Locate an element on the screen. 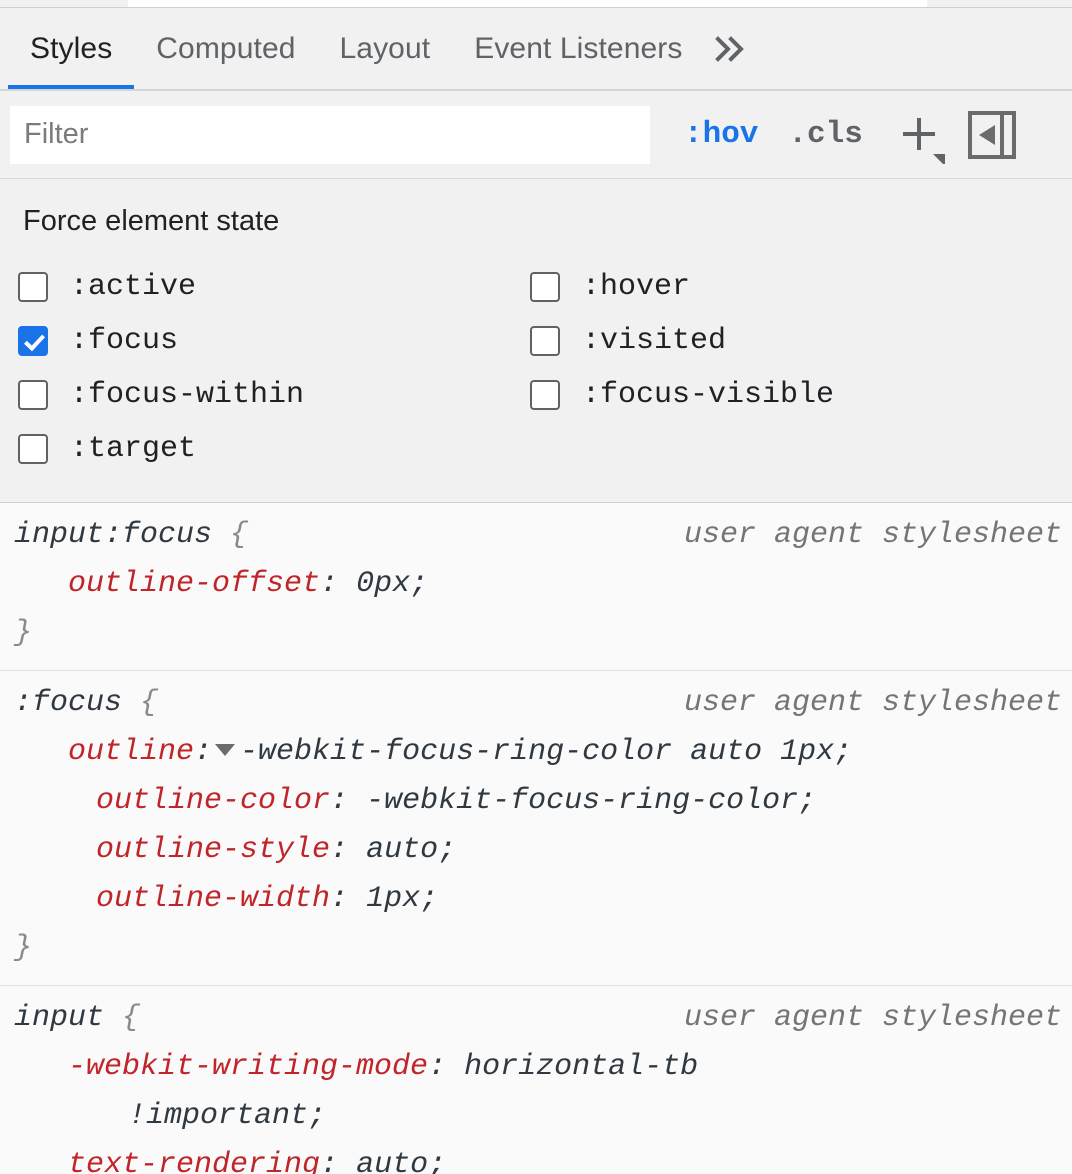 The image size is (1072, 1174). state-checkbox-active: :active is located at coordinates (274, 287).